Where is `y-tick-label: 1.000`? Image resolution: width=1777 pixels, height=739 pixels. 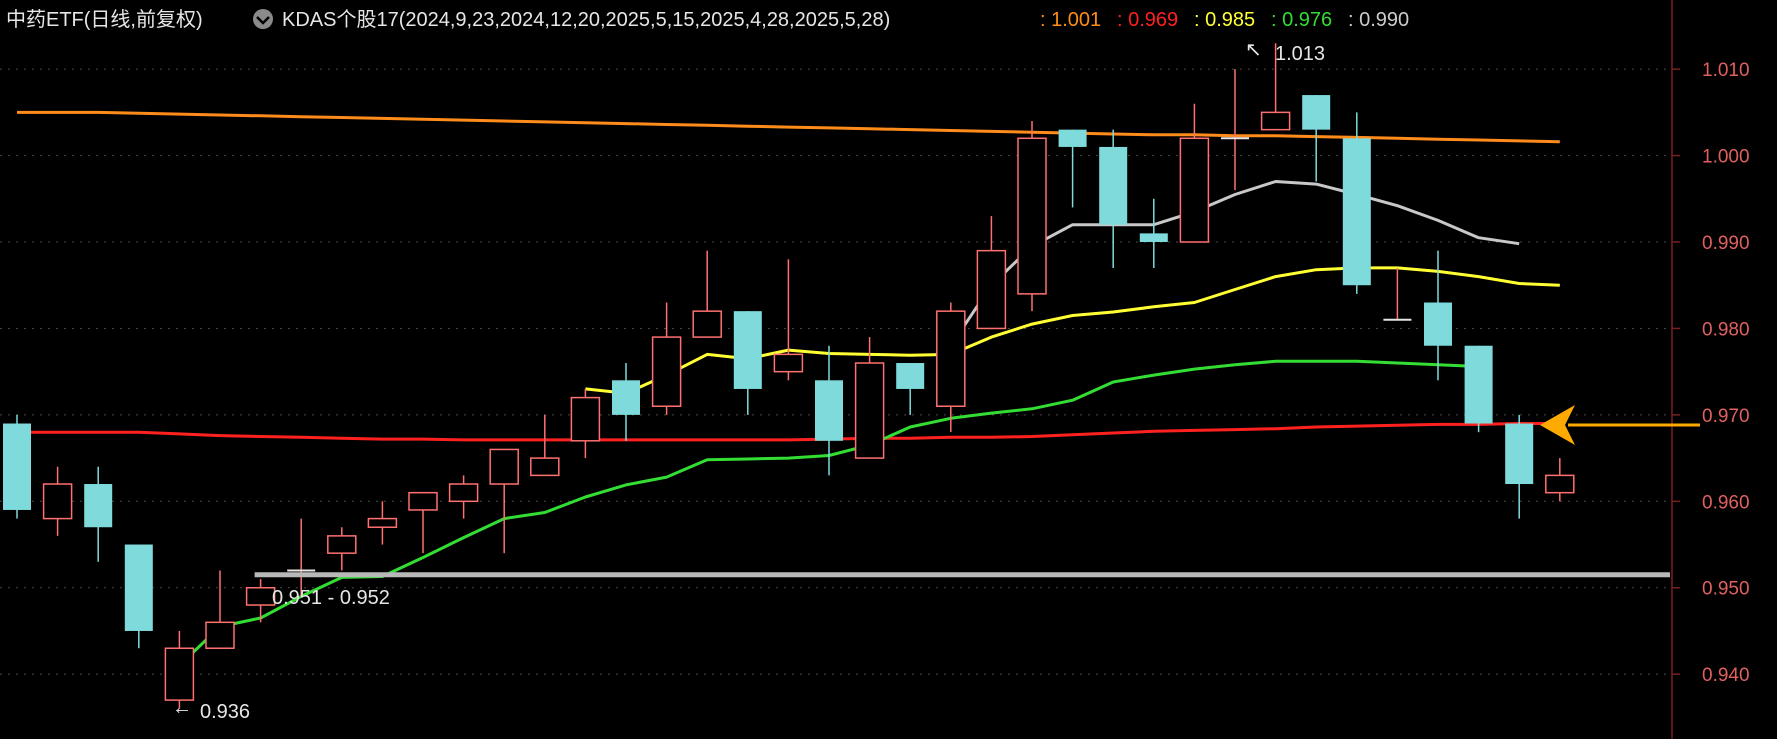 y-tick-label: 1.000 is located at coordinates (1726, 157).